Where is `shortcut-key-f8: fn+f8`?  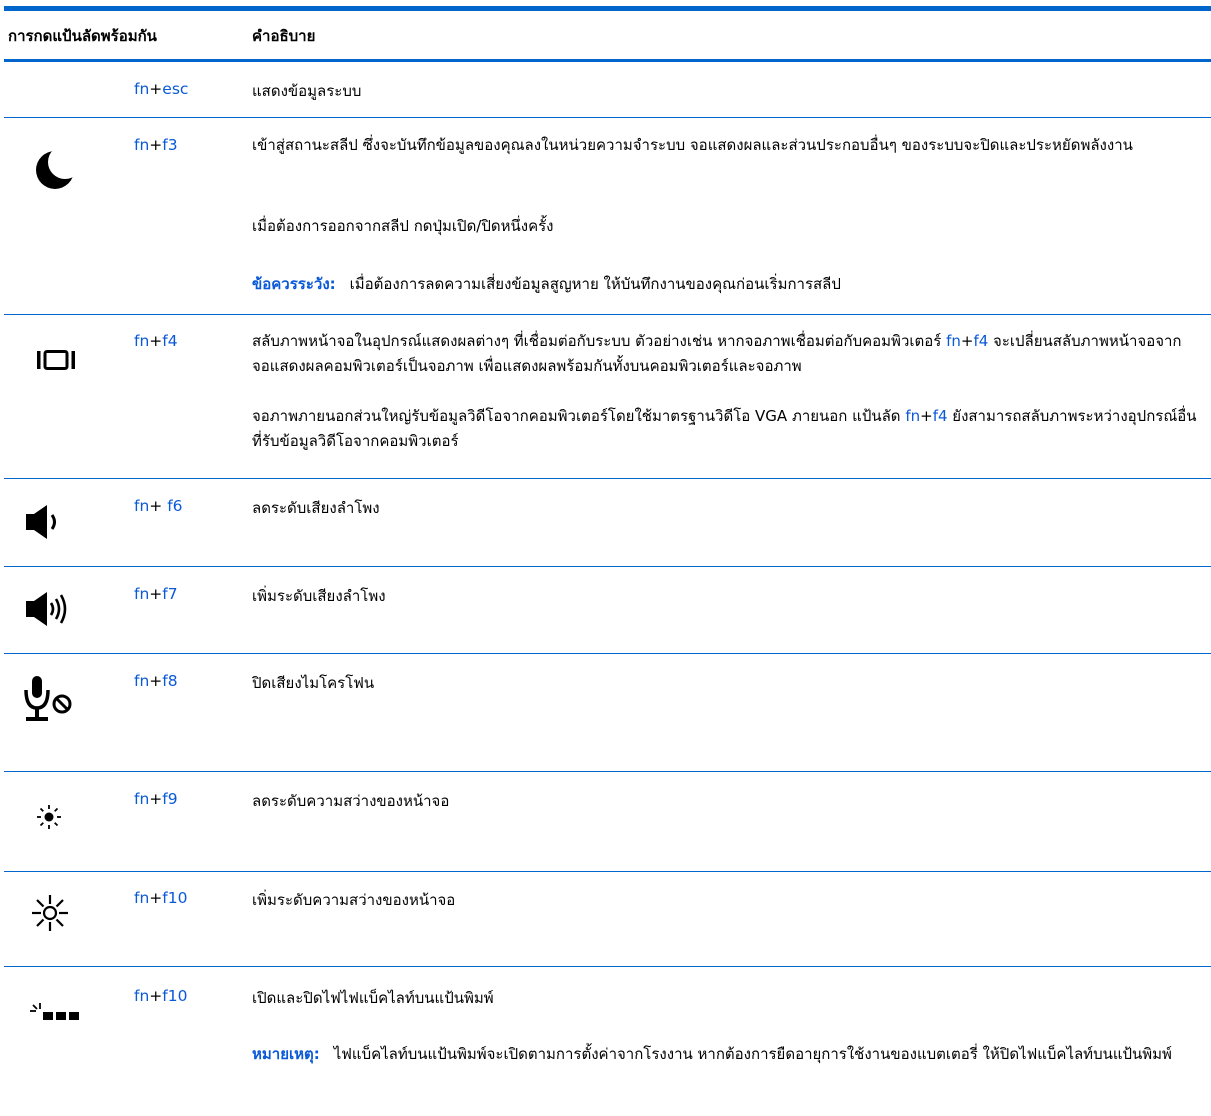
shortcut-key-f8: fn+f8 is located at coordinates (156, 681).